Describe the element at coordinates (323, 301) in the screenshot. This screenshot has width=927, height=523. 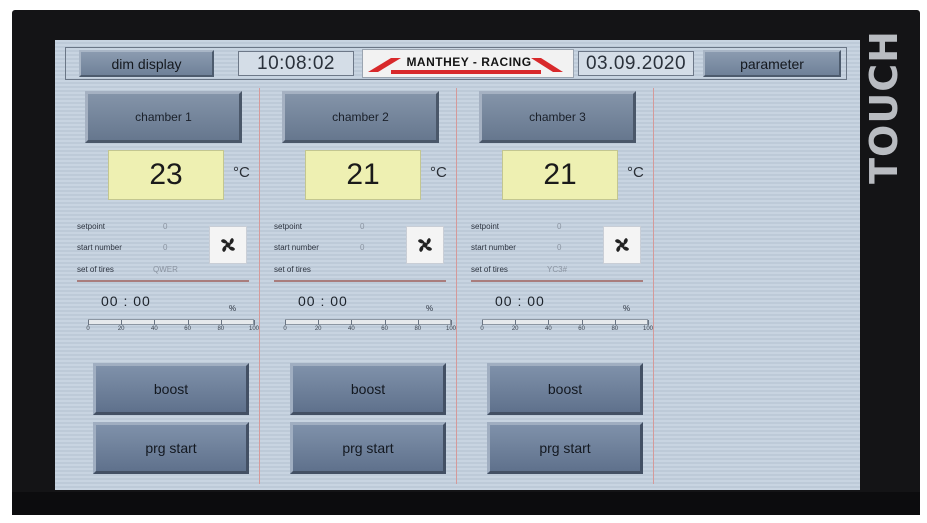
I see `chamber-2-timer: 00` at that location.